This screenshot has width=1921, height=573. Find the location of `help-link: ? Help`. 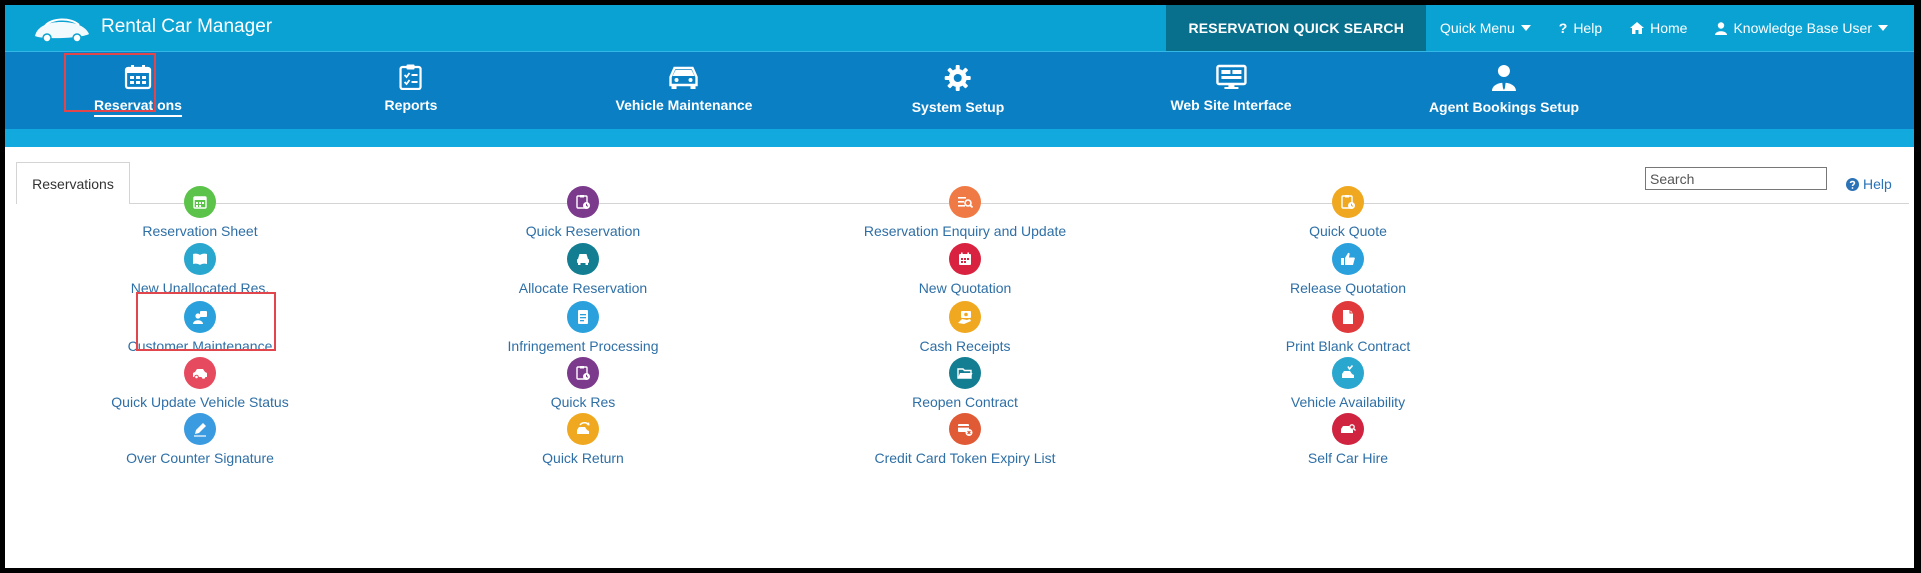

help-link: ? Help is located at coordinates (1580, 28).